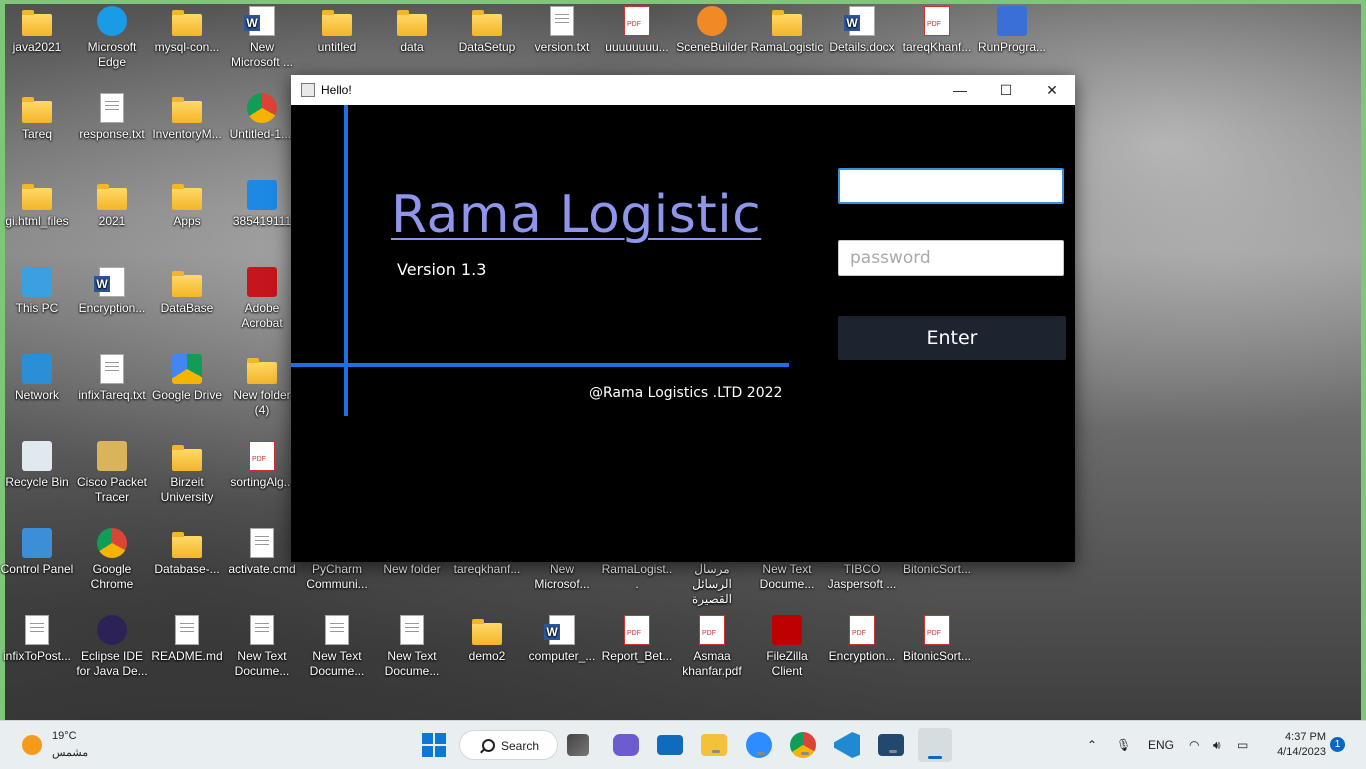  I want to click on vscode-icon, so click(847, 745).